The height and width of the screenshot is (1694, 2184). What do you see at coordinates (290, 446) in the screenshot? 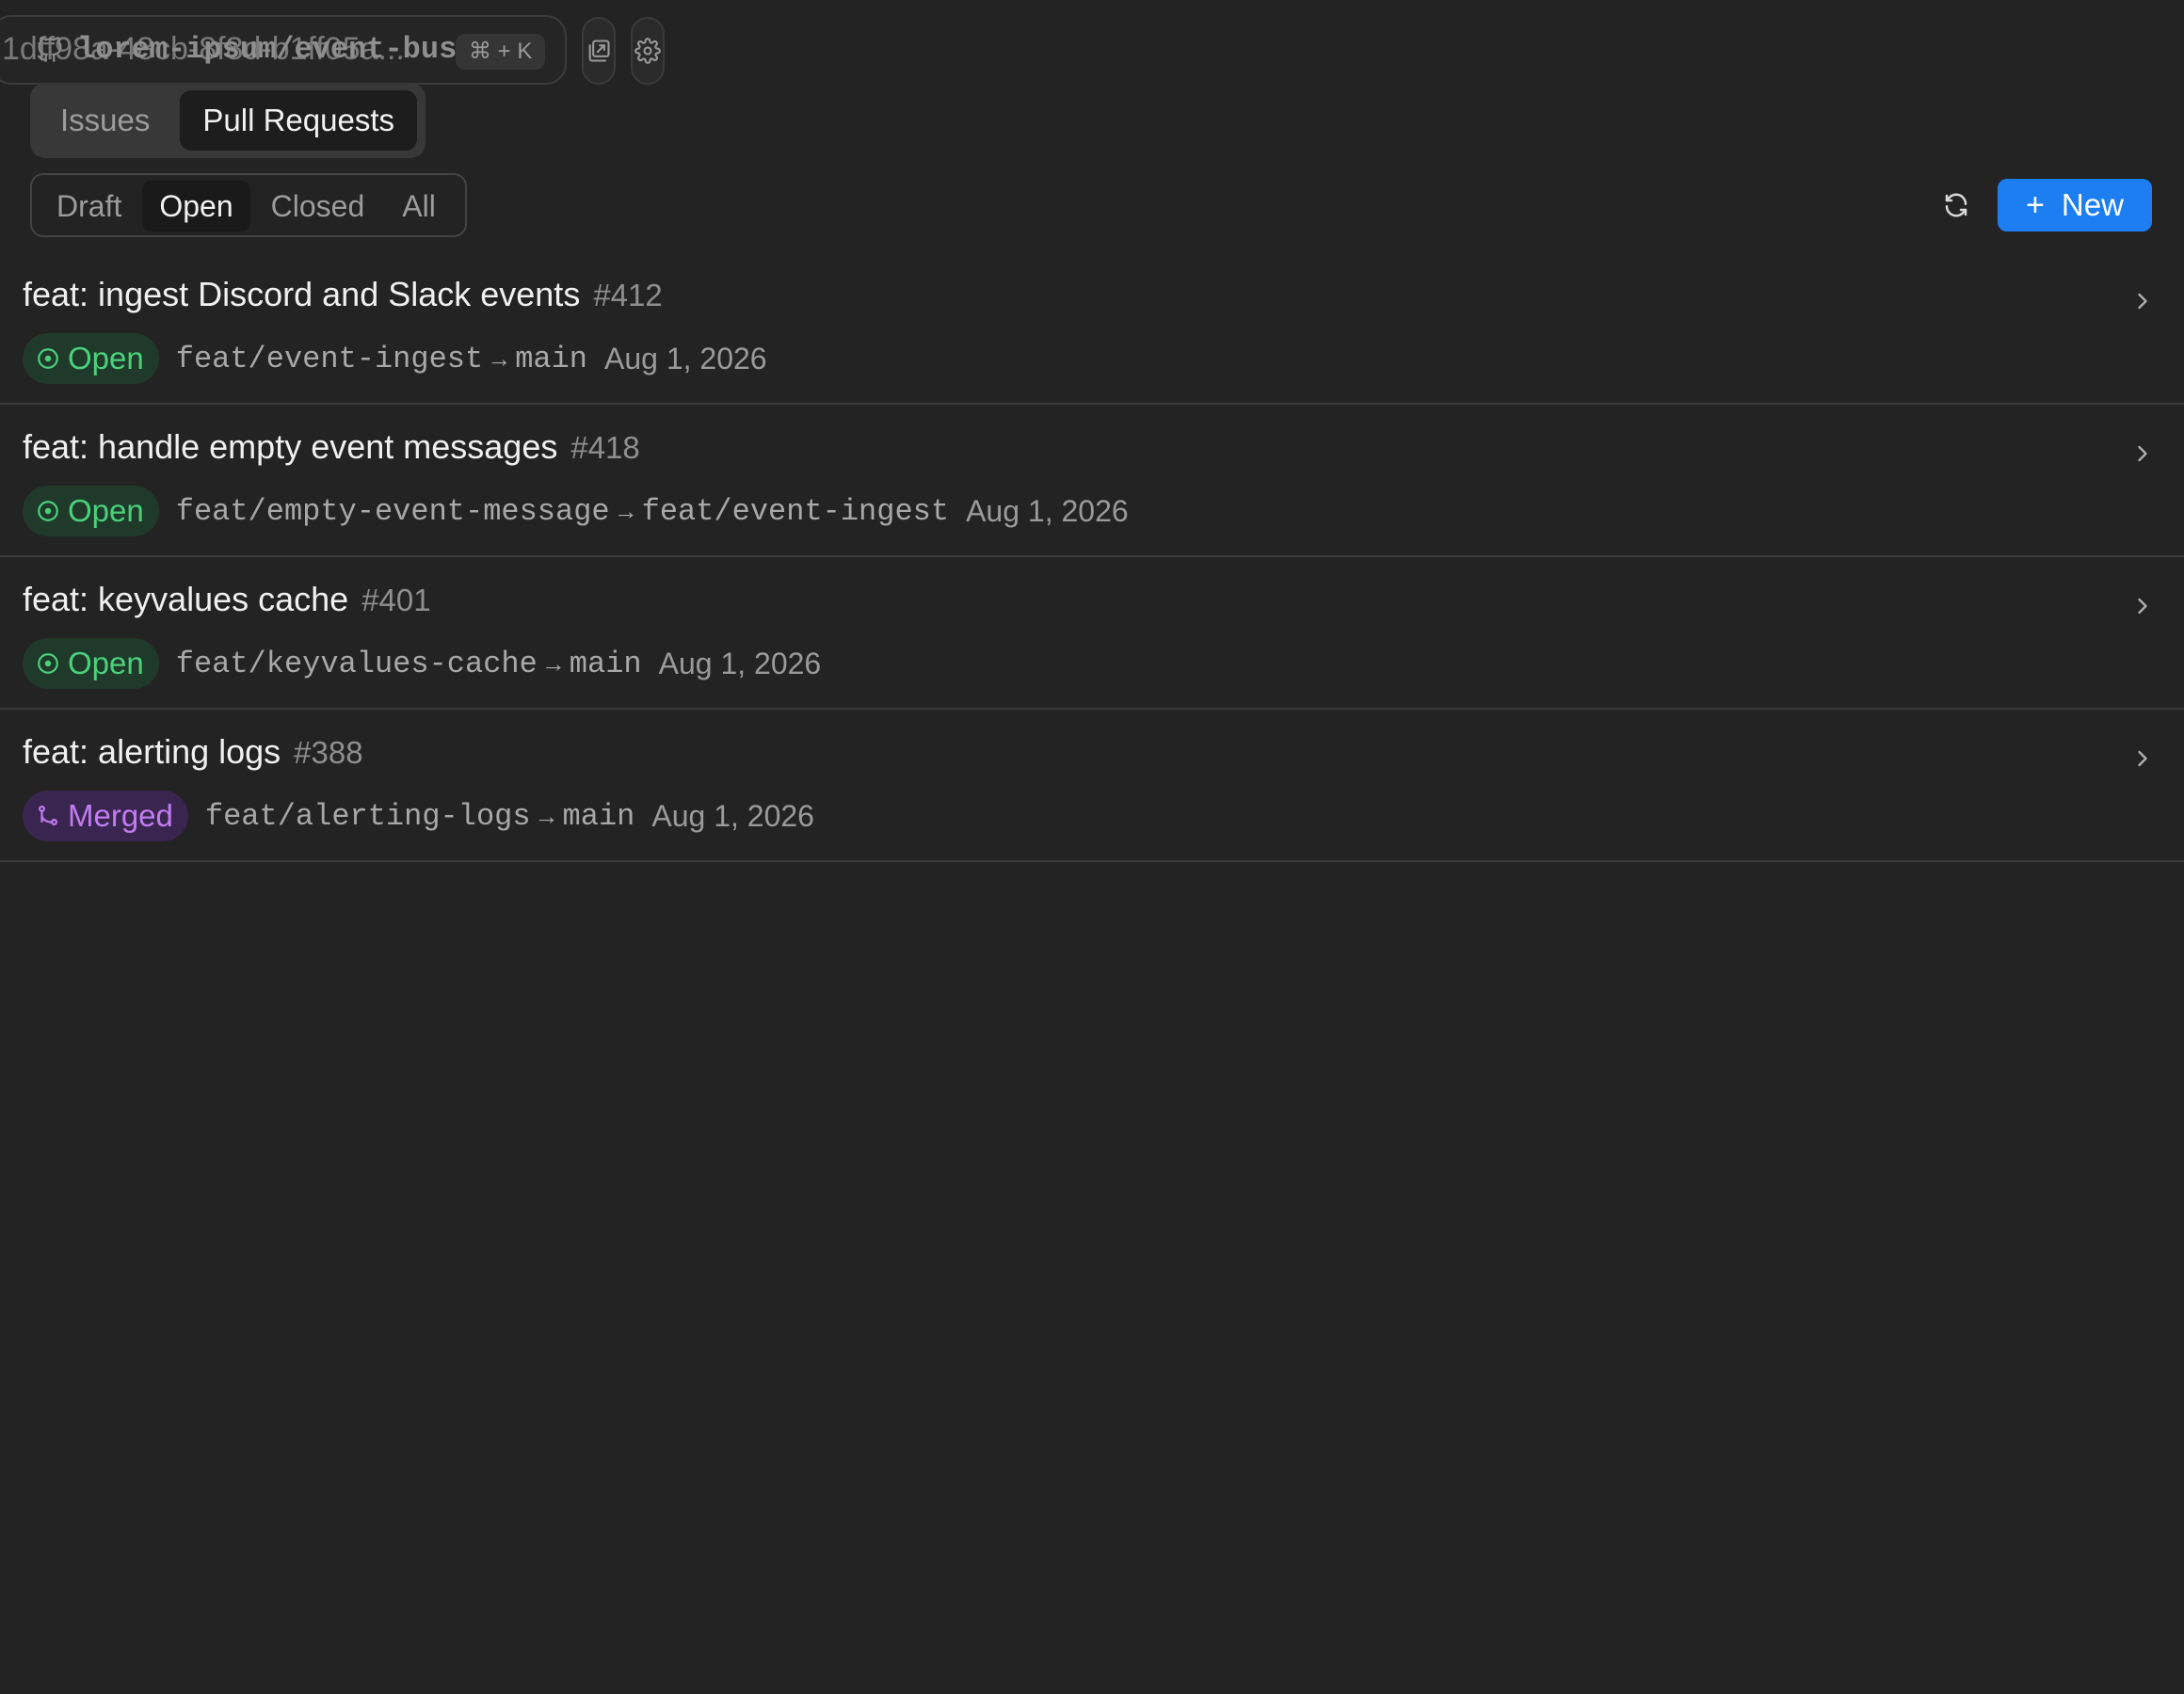
I see `pr-title: feat: handle empty event messages` at bounding box center [290, 446].